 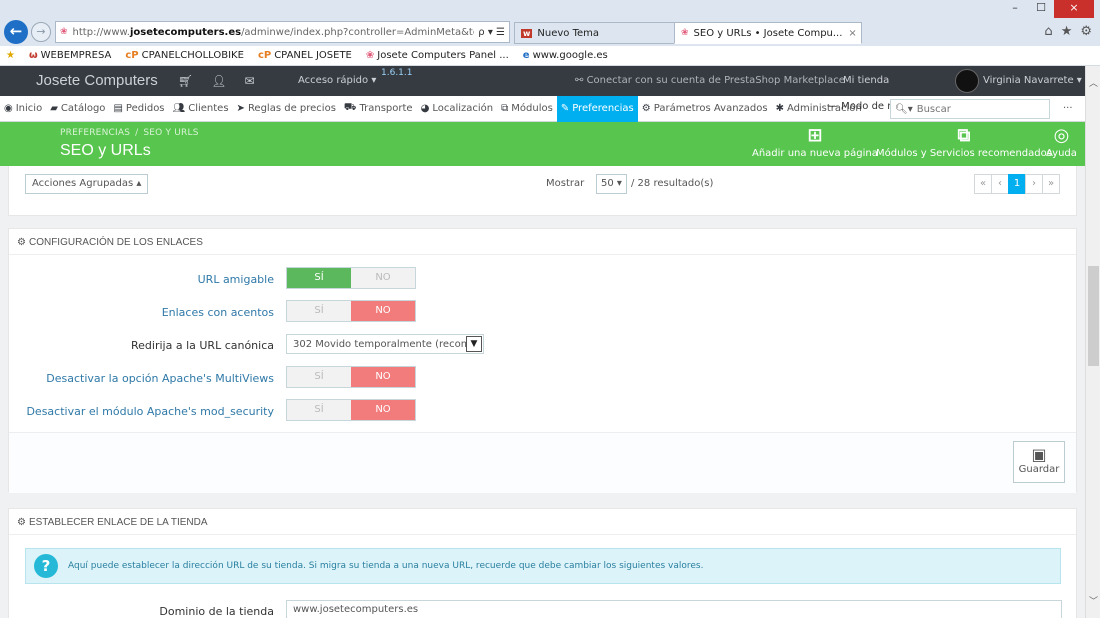 What do you see at coordinates (967, 81) in the screenshot?
I see `avatar` at bounding box center [967, 81].